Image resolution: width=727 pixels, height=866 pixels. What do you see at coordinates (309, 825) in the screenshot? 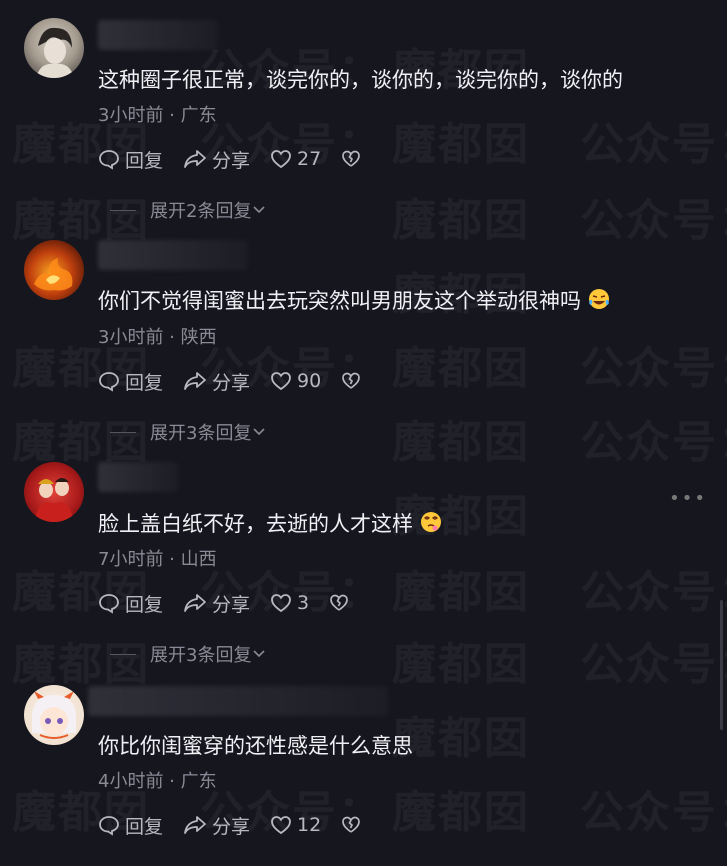
I see `like-count: 12` at bounding box center [309, 825].